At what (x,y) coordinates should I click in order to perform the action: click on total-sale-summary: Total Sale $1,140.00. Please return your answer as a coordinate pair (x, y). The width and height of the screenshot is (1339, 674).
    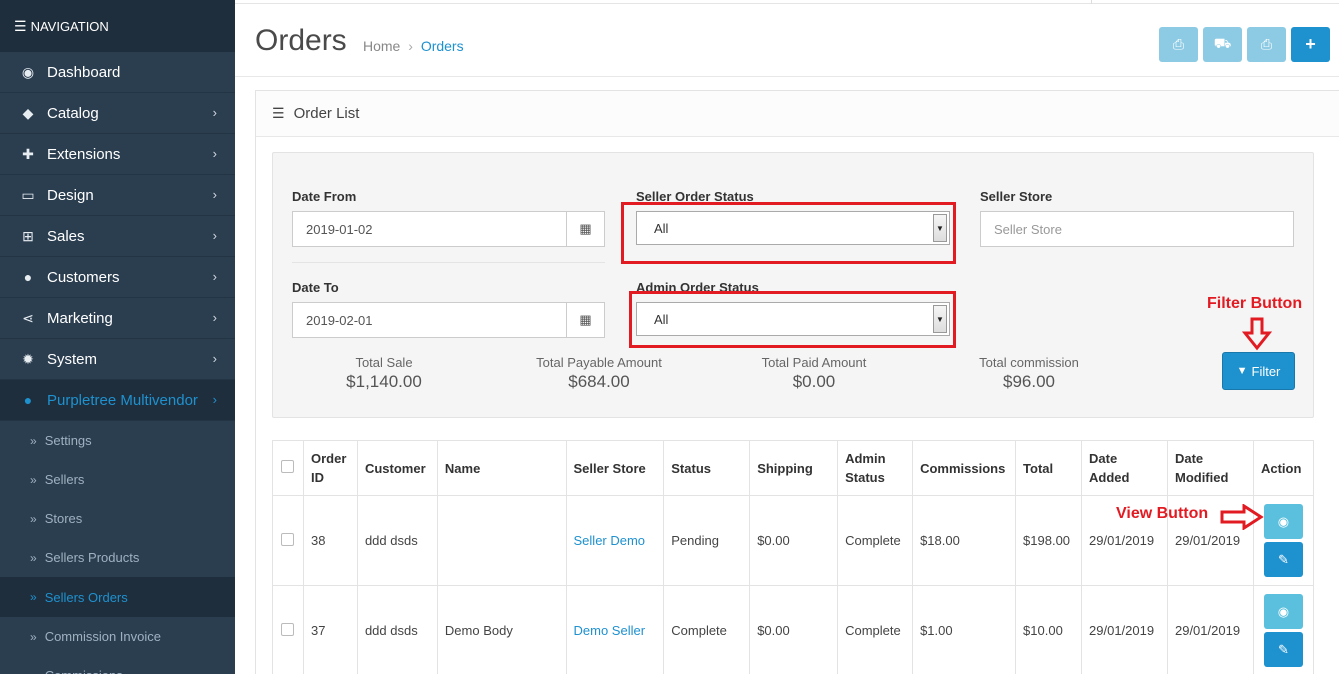
    Looking at the image, I should click on (384, 373).